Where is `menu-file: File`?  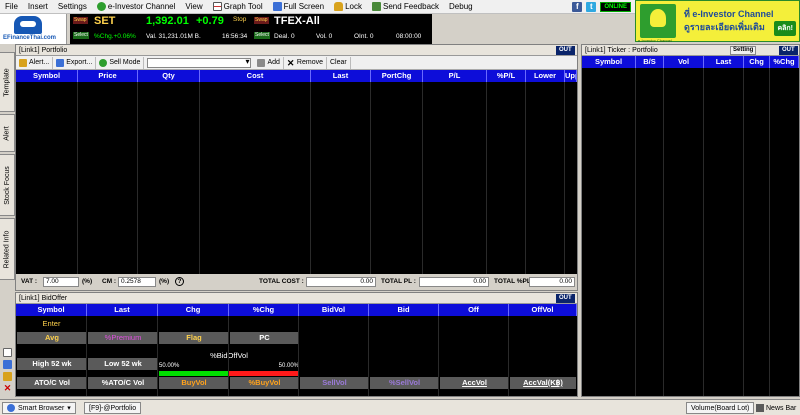
menu-file: File is located at coordinates (11, 7).